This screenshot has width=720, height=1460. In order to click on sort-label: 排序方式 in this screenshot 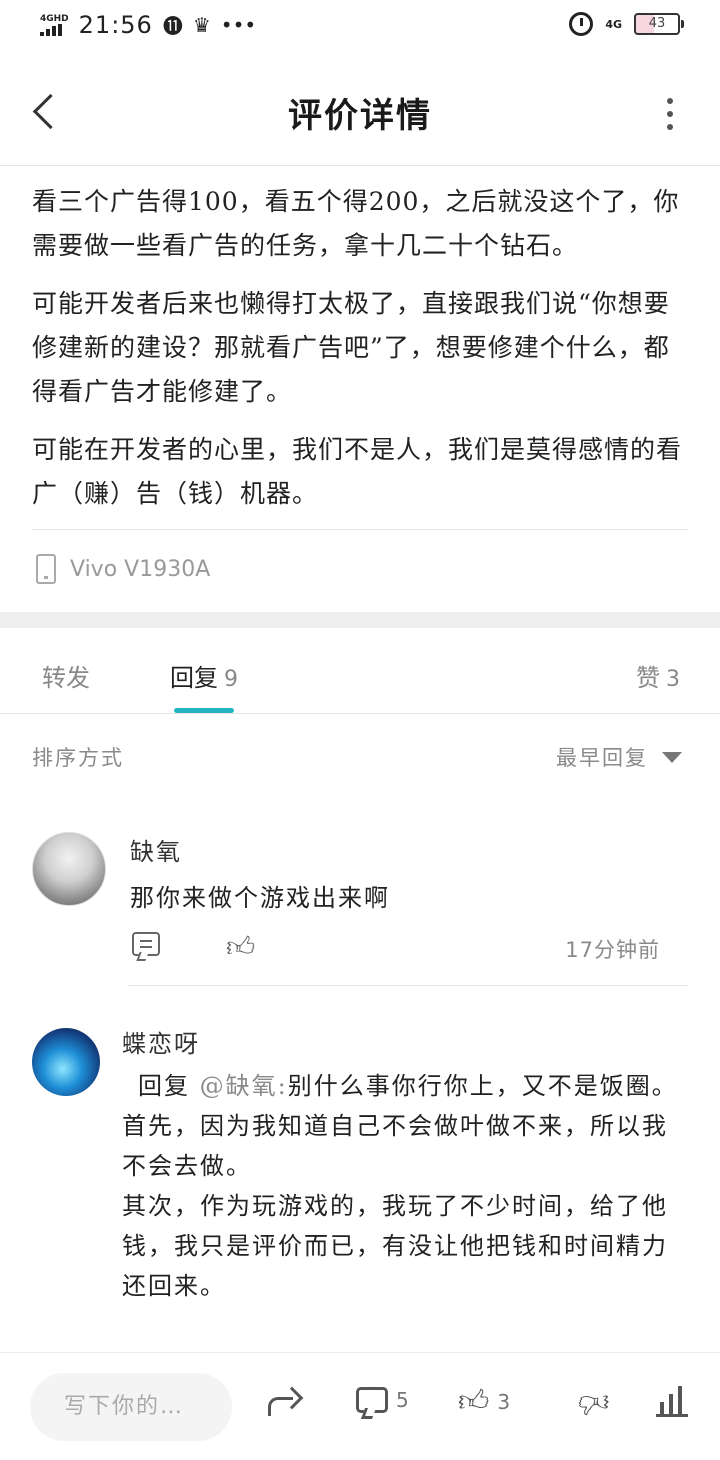, I will do `click(78, 758)`.